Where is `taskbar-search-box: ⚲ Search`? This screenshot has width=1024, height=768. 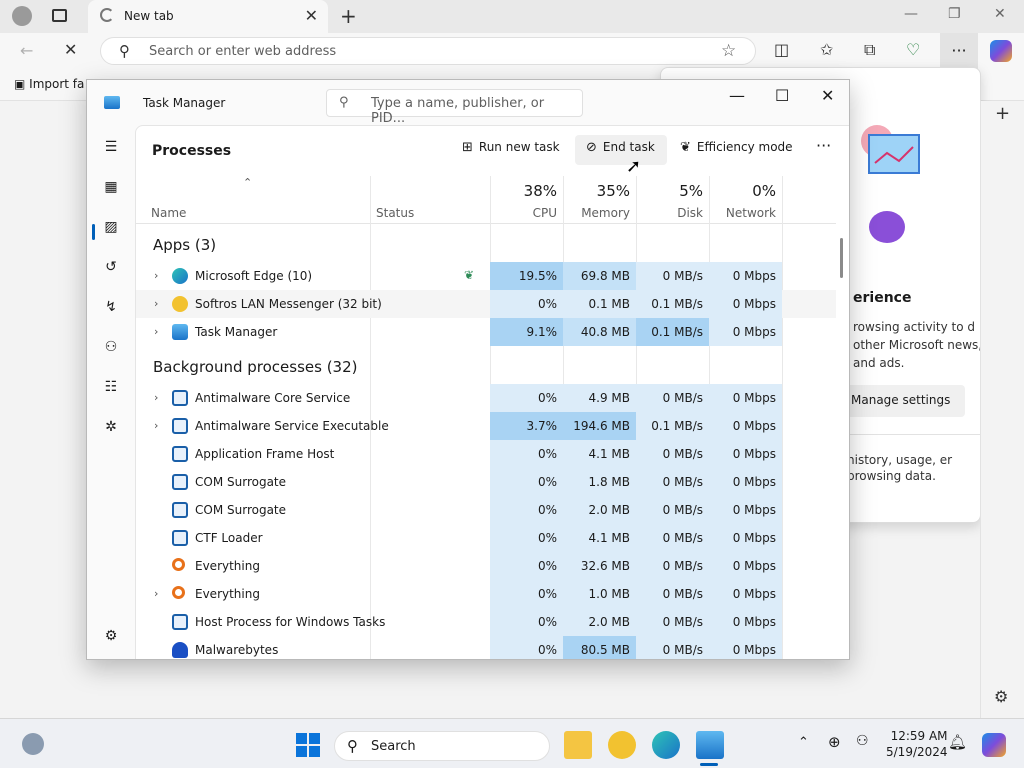
taskbar-search-box: ⚲ Search is located at coordinates (442, 746).